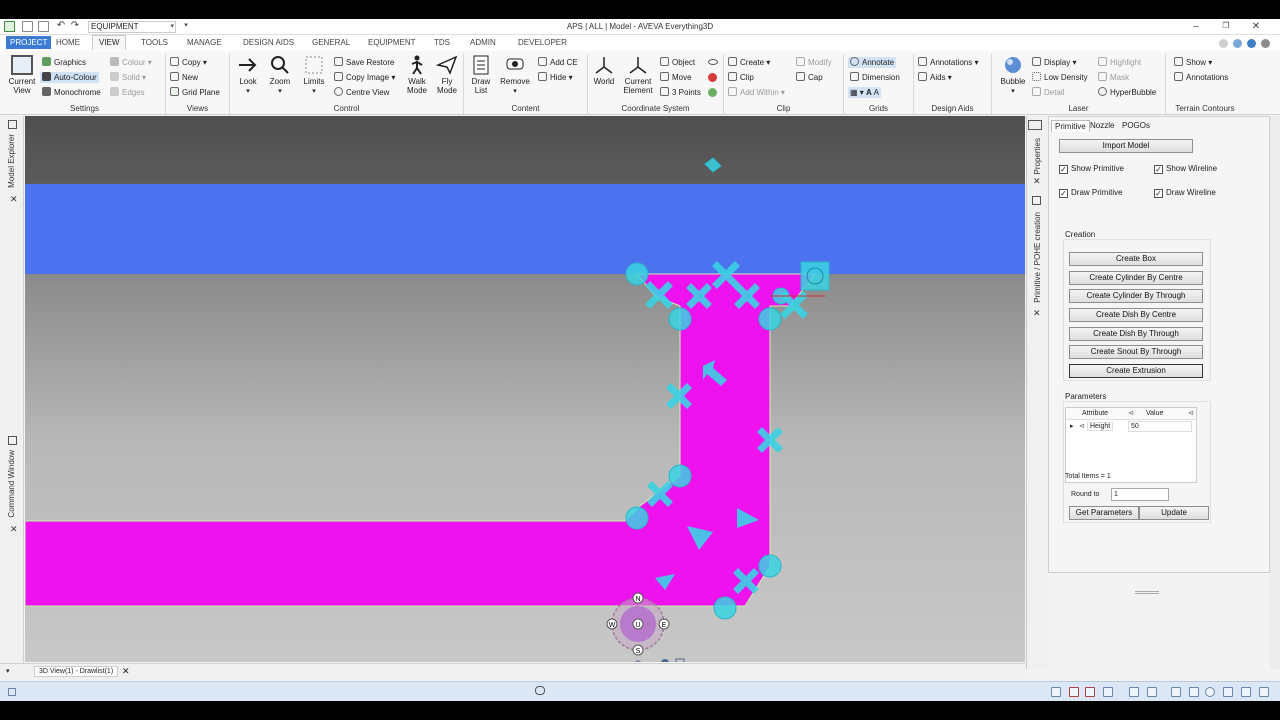 Image resolution: width=1280 pixels, height=720 pixels. Describe the element at coordinates (555, 77) in the screenshot. I see `hide-button: Hide ▾` at that location.